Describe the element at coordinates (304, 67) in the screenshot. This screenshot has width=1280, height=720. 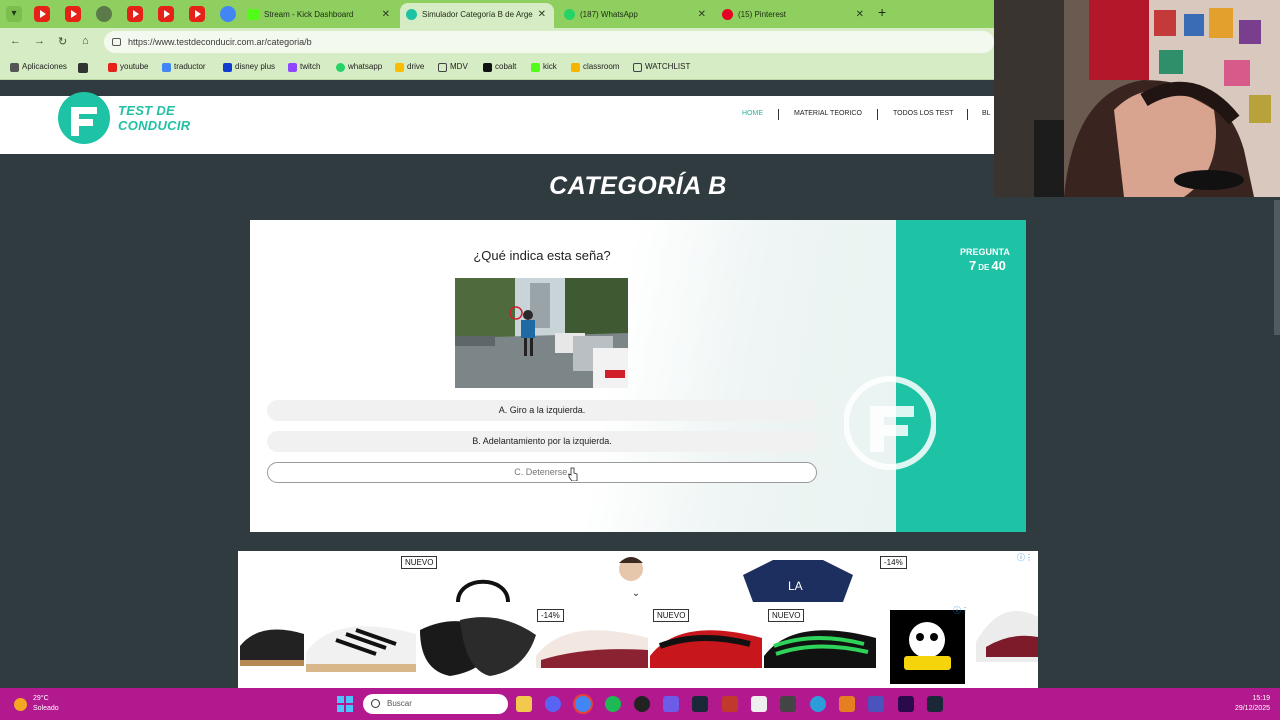
I see `bookmark-twitch: twitch` at that location.